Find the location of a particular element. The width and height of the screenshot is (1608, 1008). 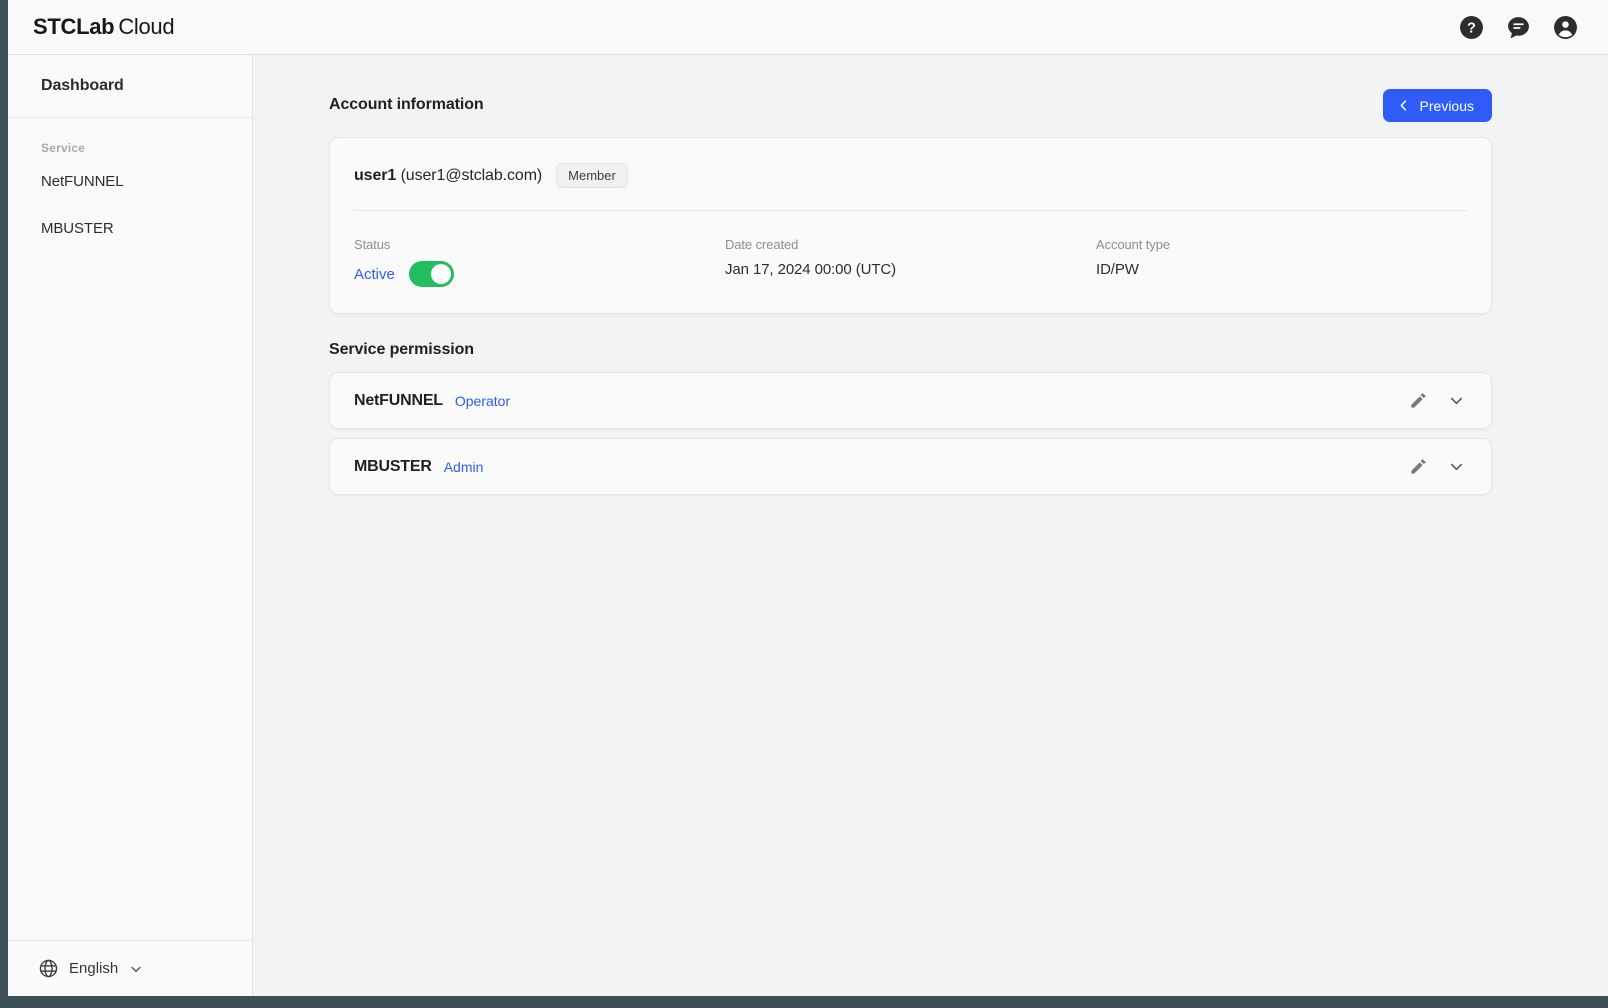

page-title: Account information is located at coordinates (406, 104).